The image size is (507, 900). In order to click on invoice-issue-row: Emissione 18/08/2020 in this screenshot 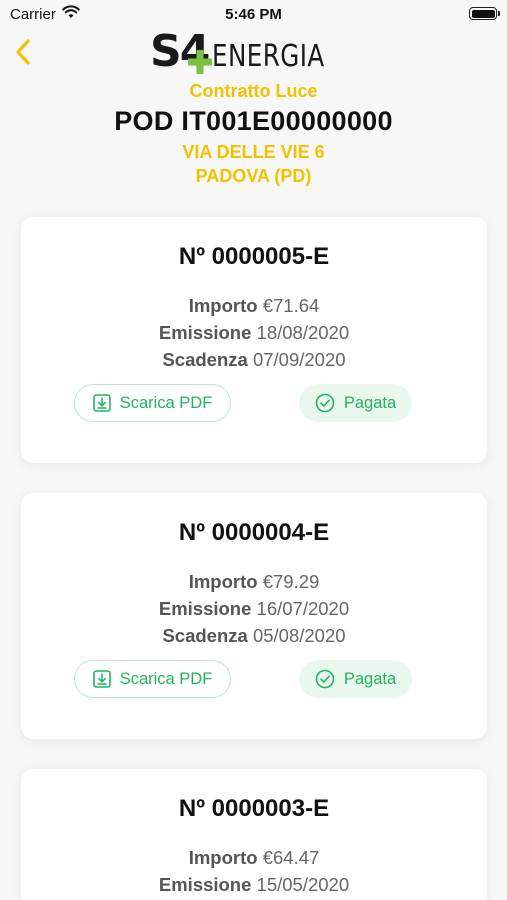, I will do `click(254, 333)`.